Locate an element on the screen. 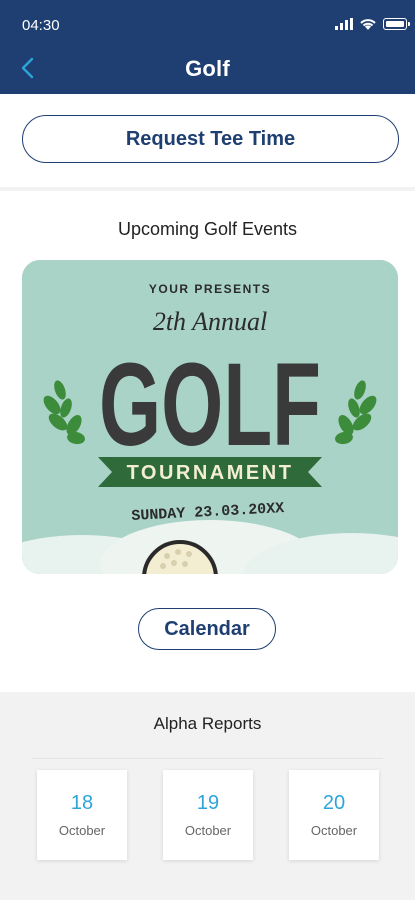 The width and height of the screenshot is (415, 900). report-day: 18 is located at coordinates (82, 802).